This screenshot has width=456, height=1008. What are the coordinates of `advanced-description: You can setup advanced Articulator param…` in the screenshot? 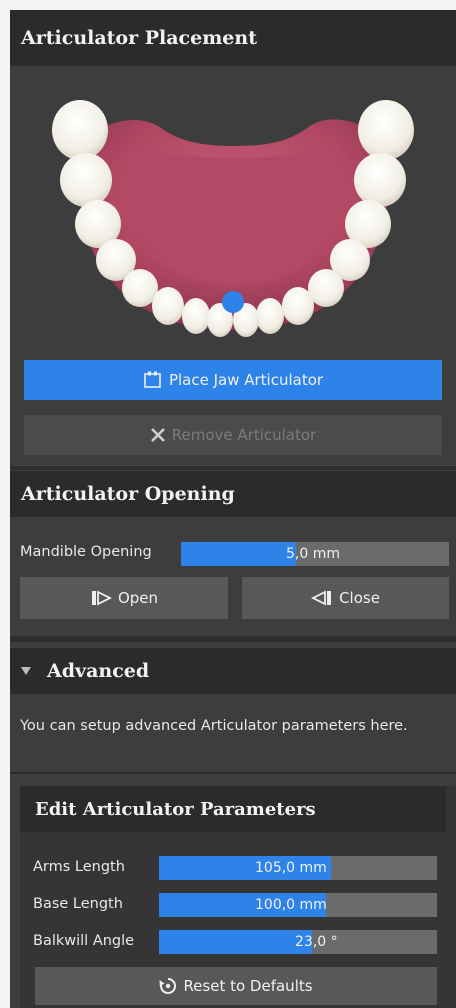 It's located at (214, 726).